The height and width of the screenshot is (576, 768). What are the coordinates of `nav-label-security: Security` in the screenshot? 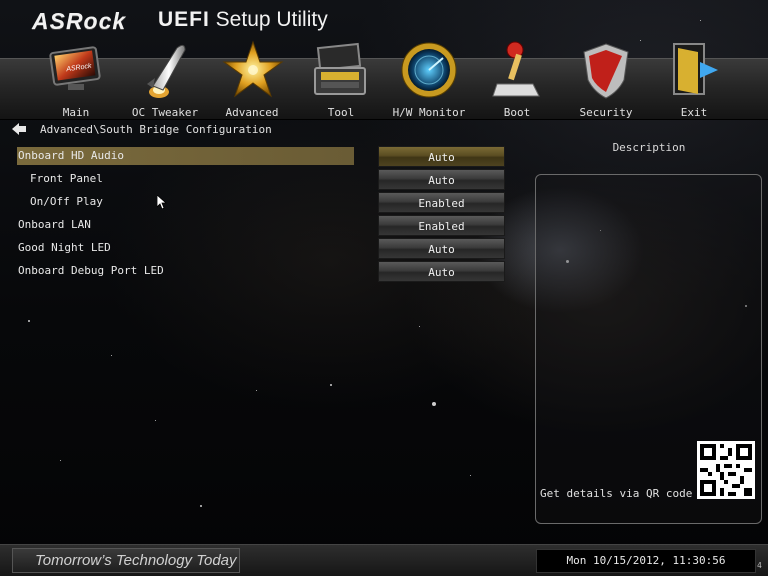 It's located at (606, 112).